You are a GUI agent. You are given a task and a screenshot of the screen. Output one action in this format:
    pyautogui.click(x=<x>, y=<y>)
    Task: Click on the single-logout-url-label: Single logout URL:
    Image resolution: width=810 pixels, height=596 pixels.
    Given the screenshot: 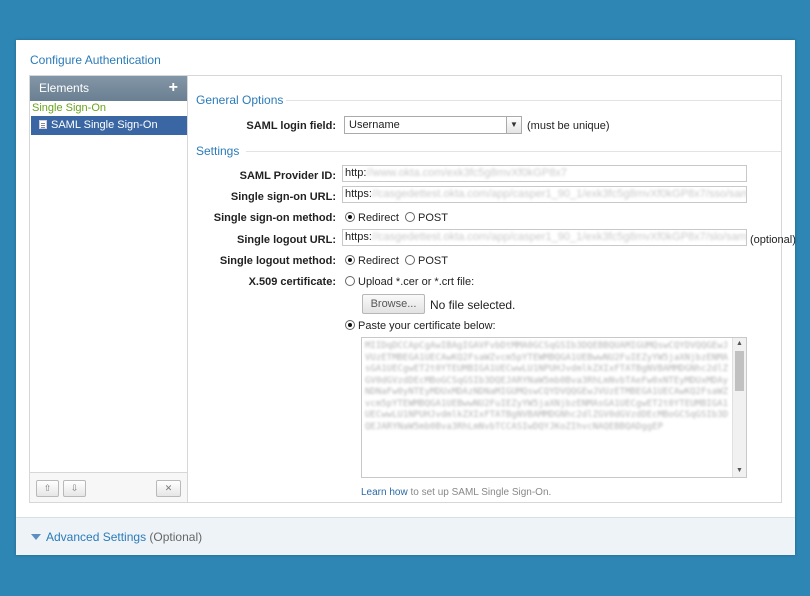 What is the action you would take?
    pyautogui.click(x=286, y=240)
    